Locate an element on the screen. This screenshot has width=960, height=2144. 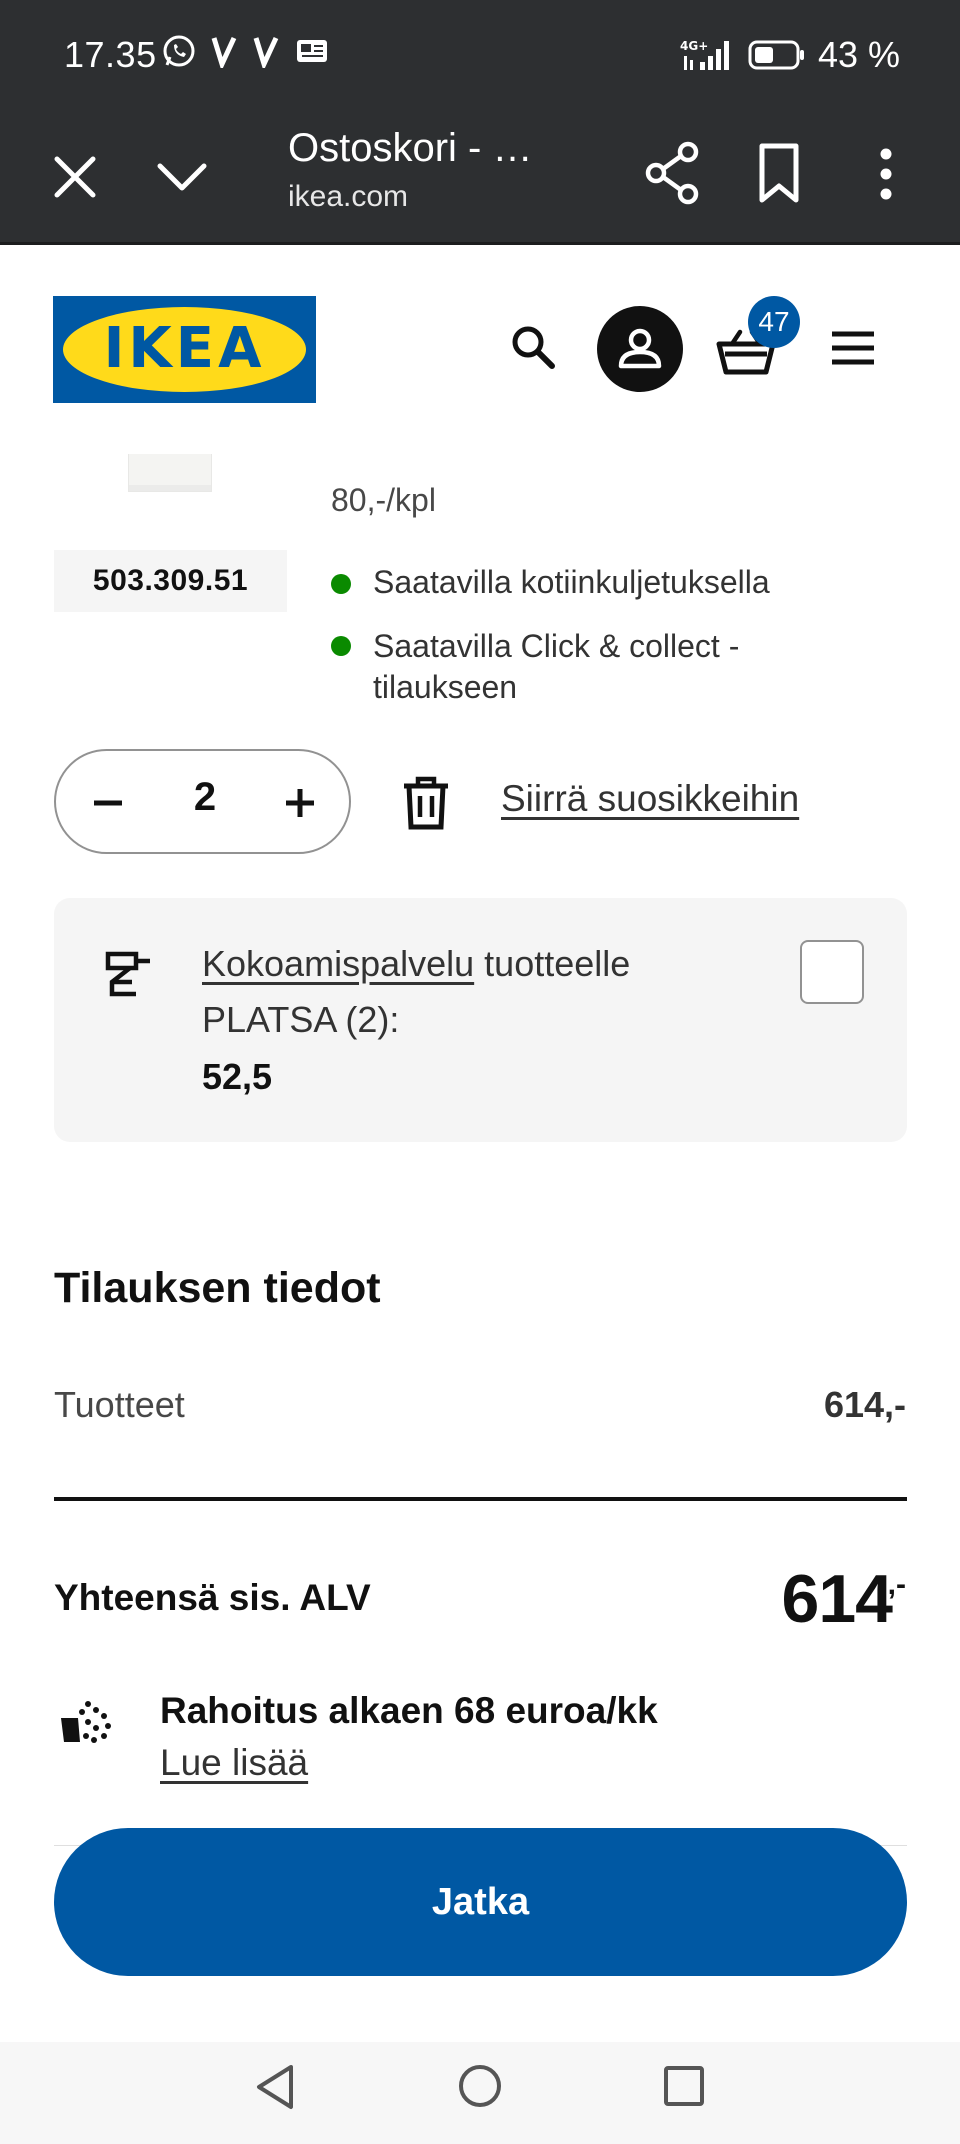
notification-icons is located at coordinates (246, 51).